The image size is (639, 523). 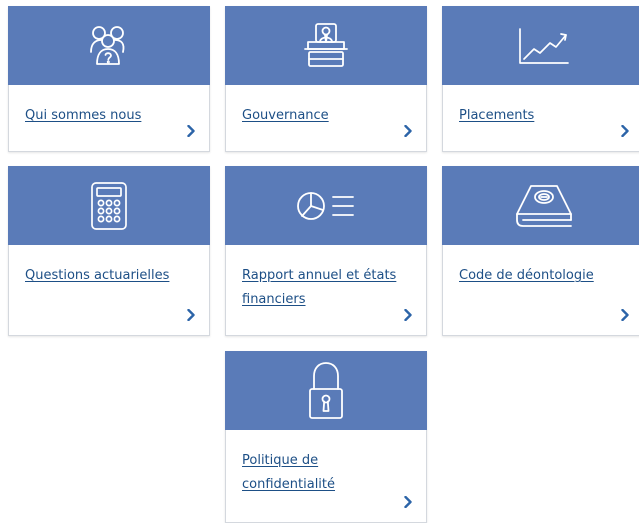 I want to click on calculator-icon, so click(x=109, y=206).